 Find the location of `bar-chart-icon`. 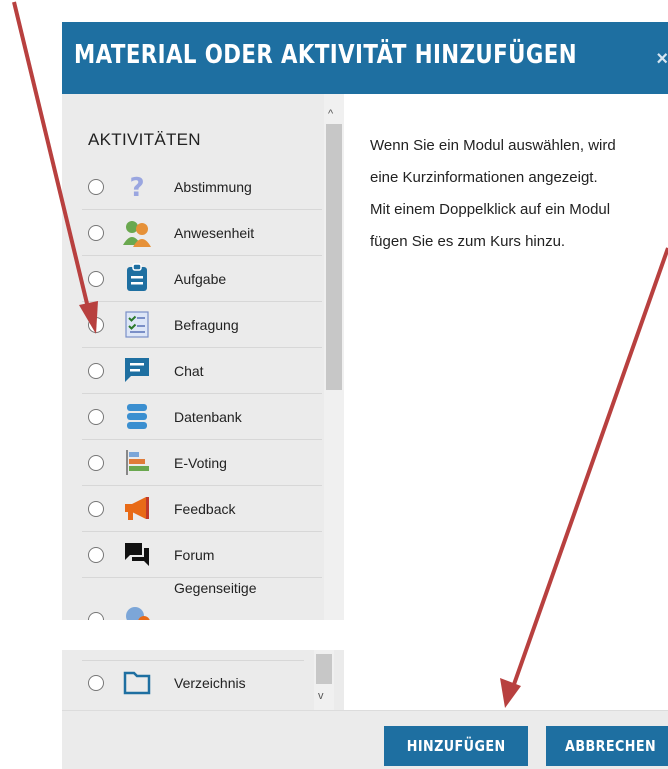

bar-chart-icon is located at coordinates (137, 462).